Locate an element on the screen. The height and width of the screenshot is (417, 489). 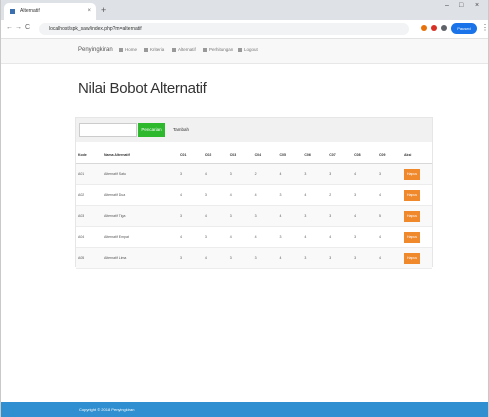
column-header: C04 is located at coordinates (265, 155).